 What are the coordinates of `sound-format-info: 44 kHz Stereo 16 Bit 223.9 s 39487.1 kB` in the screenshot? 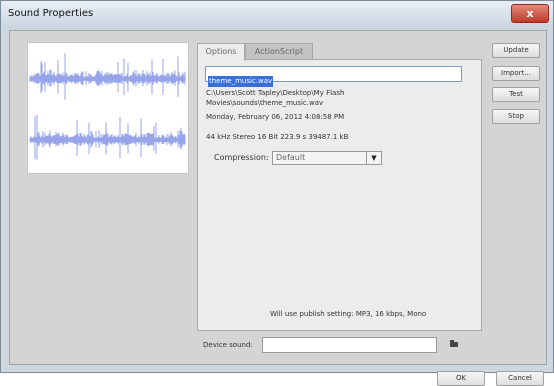 It's located at (277, 137).